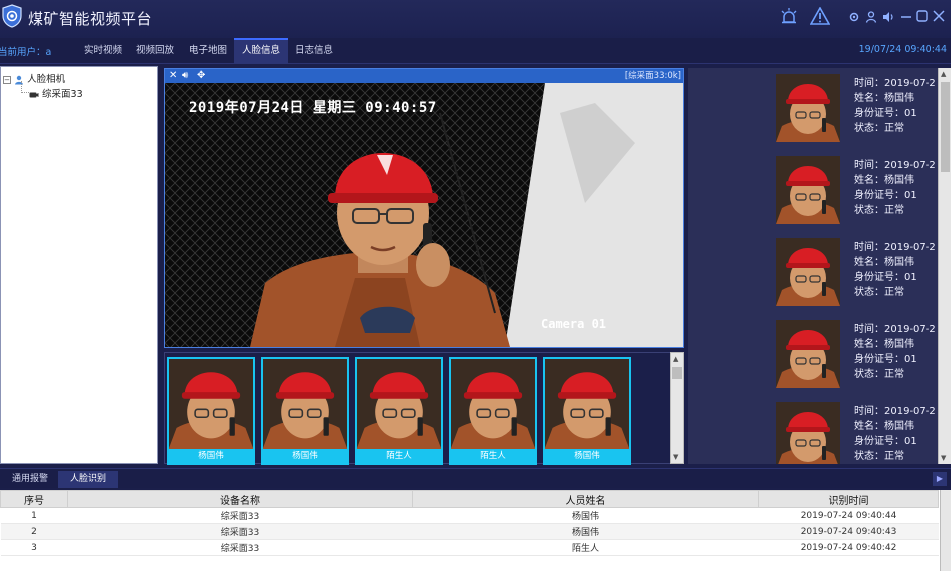  Describe the element at coordinates (902, 49) in the screenshot. I see `current-datetime: 19/07/24 09:40:44` at that location.